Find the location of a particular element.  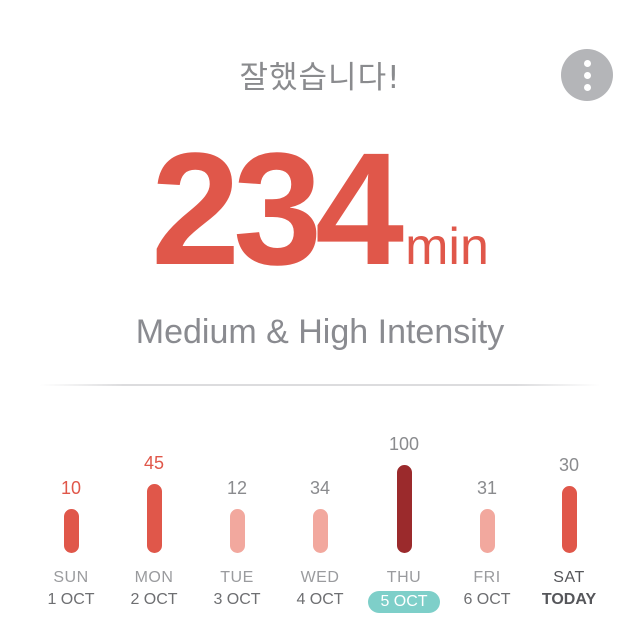

bar-value-label: 31 is located at coordinates (487, 488).